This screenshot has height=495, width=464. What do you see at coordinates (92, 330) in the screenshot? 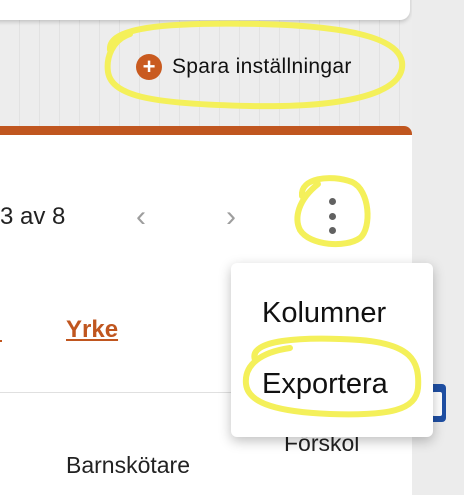
I see `column-header-yrke: Yrke` at bounding box center [92, 330].